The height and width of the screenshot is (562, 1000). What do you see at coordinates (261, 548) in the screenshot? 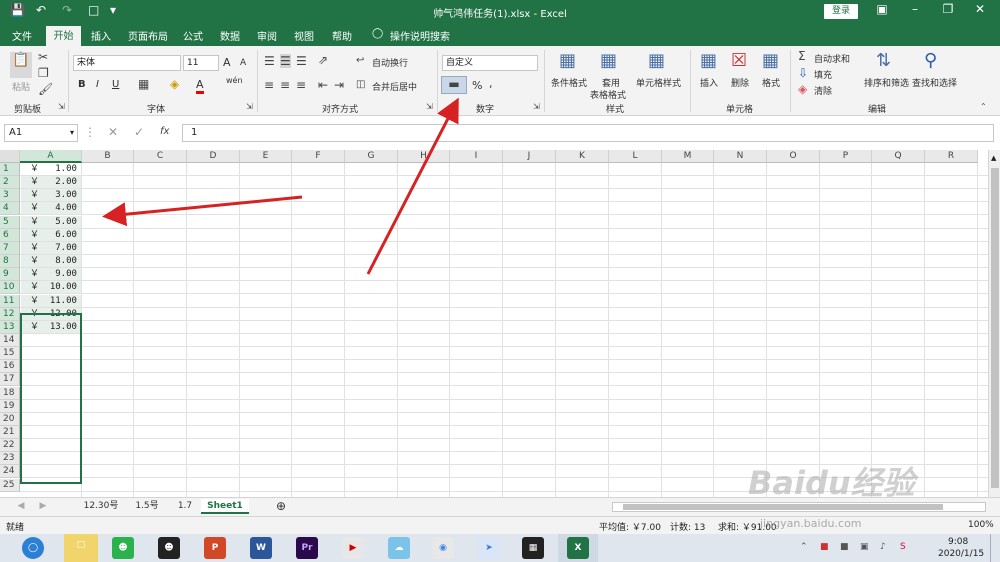
I see `word-icon: W` at bounding box center [261, 548].